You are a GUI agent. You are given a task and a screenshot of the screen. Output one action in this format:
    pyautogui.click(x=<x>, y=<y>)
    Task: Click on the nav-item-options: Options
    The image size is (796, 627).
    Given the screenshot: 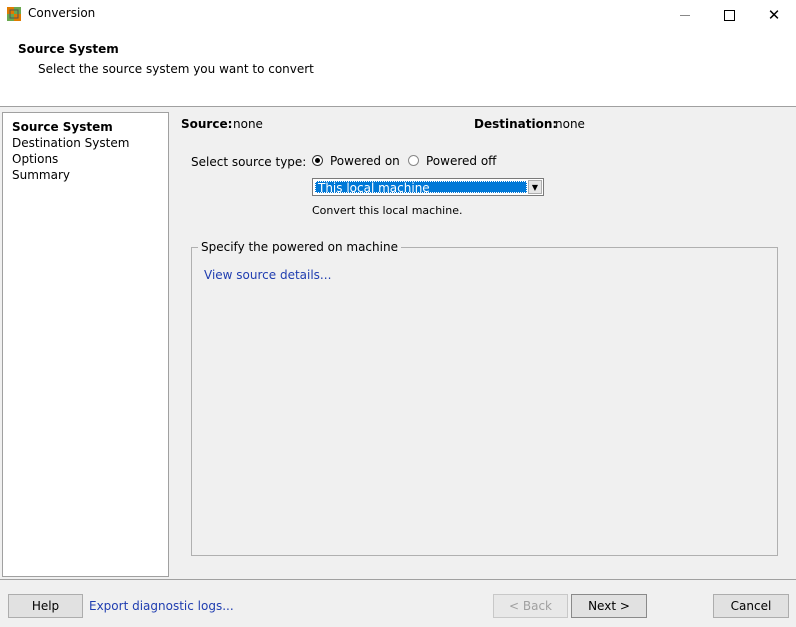 What is the action you would take?
    pyautogui.click(x=35, y=159)
    